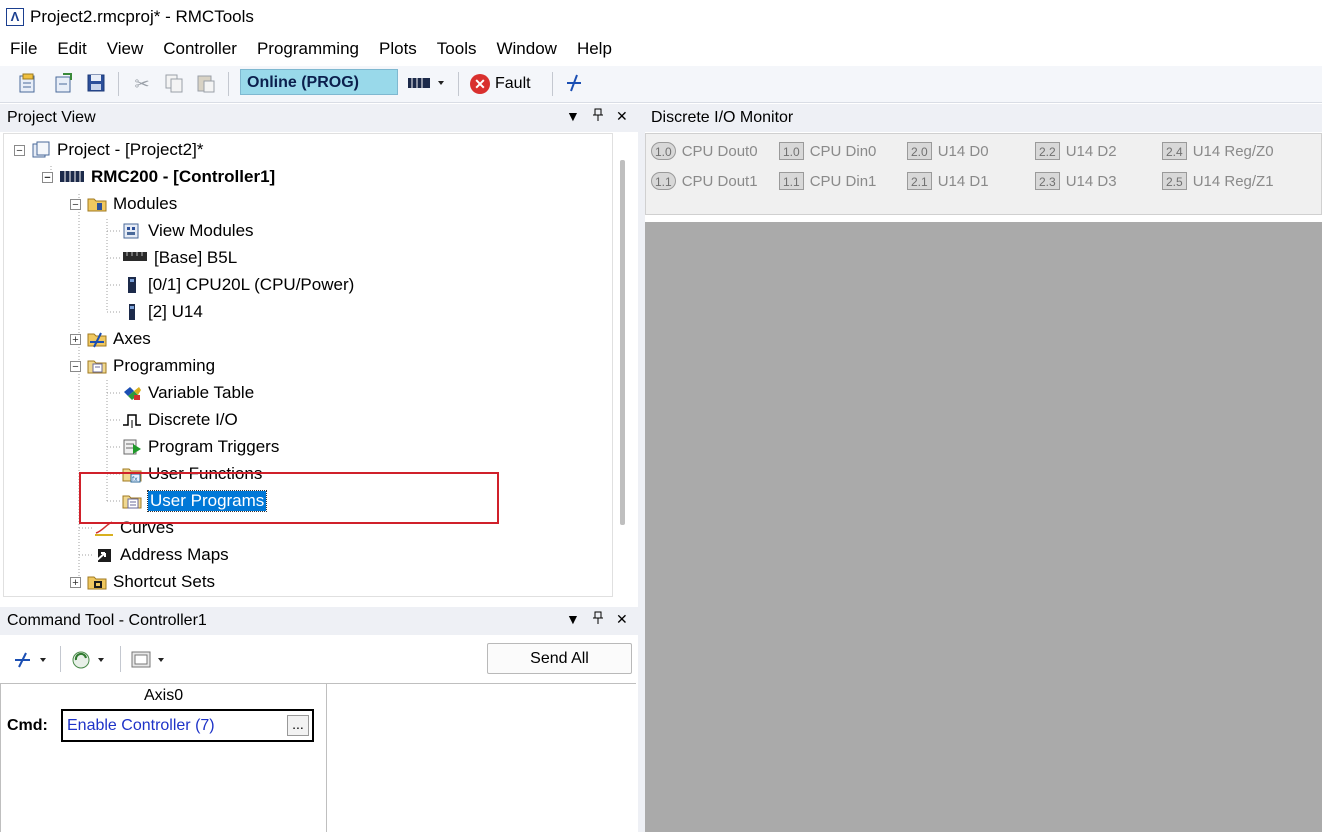 The width and height of the screenshot is (1322, 833). What do you see at coordinates (526, 50) in the screenshot?
I see `menu-window: Window` at bounding box center [526, 50].